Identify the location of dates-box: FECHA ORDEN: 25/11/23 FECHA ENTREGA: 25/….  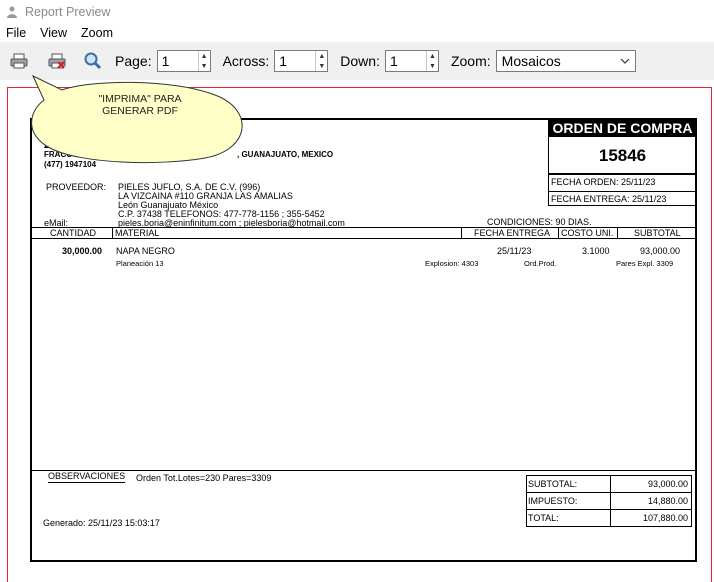
(622, 190).